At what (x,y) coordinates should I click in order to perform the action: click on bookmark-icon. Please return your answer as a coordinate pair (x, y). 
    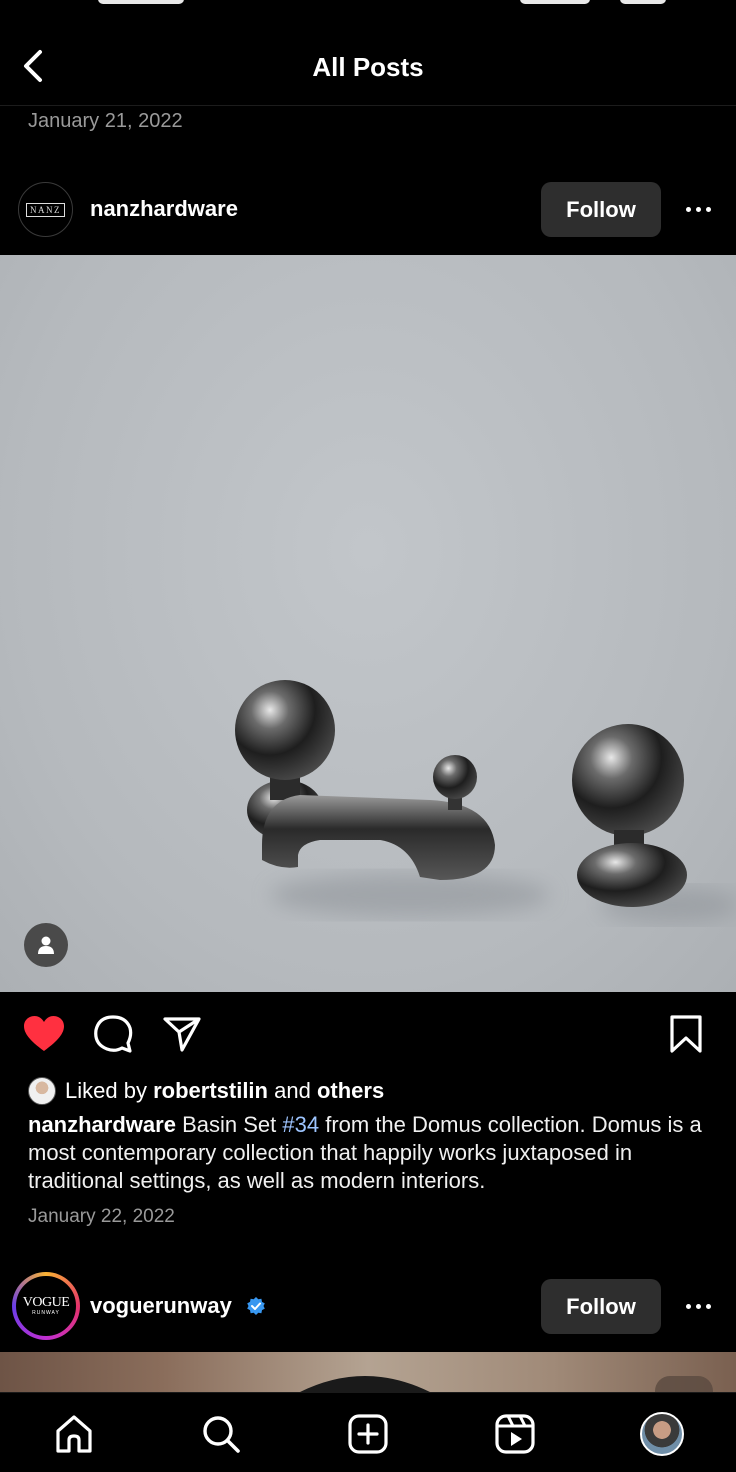
    Looking at the image, I should click on (686, 1034).